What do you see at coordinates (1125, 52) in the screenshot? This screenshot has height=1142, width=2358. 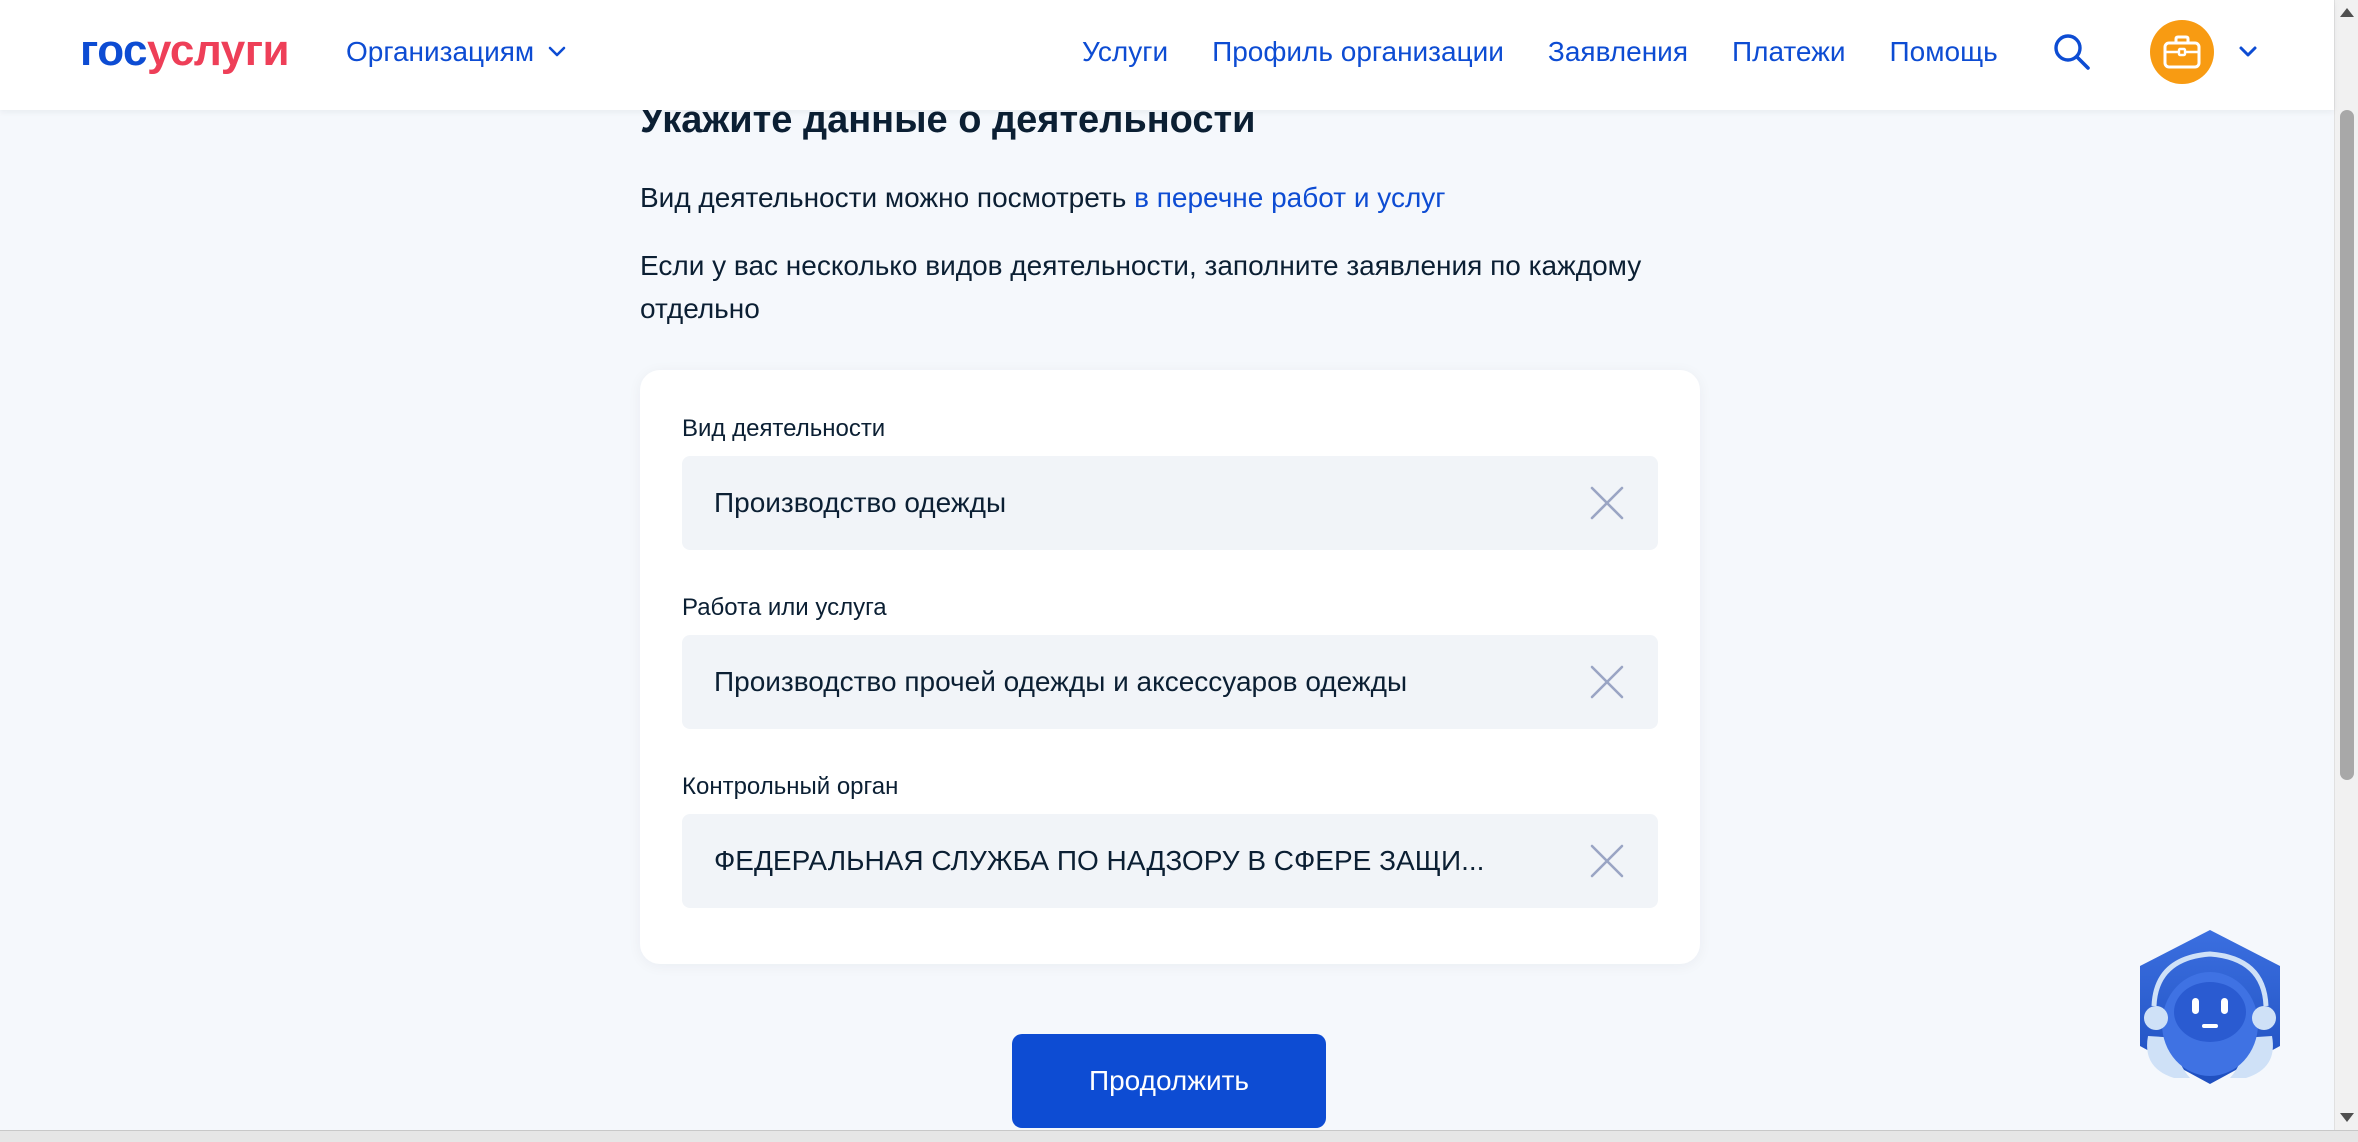 I see `nav-item-services: Услуги` at bounding box center [1125, 52].